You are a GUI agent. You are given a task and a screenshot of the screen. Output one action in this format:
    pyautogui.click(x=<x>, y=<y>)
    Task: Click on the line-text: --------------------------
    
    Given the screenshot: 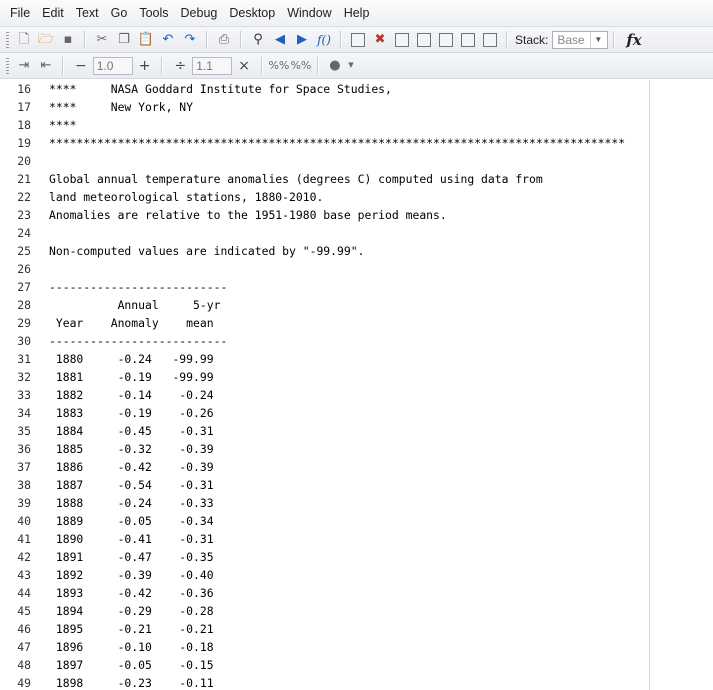 What is the action you would take?
    pyautogui.click(x=138, y=341)
    